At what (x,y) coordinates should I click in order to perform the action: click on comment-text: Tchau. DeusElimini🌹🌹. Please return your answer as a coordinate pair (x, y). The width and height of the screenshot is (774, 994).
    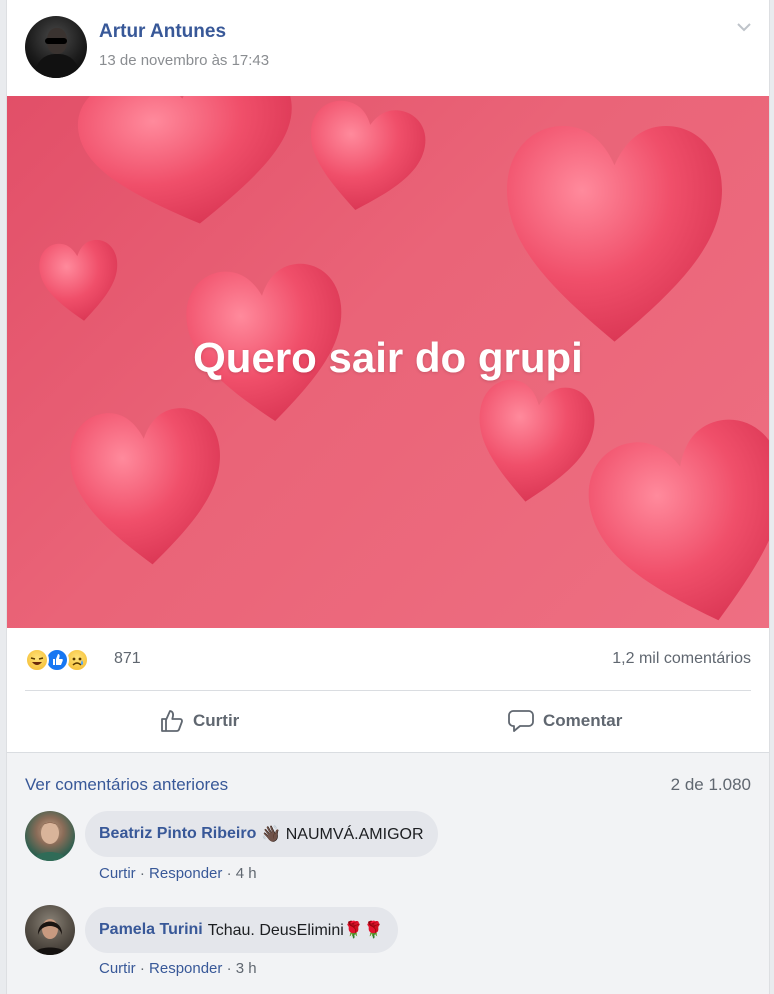
    Looking at the image, I should click on (295, 930).